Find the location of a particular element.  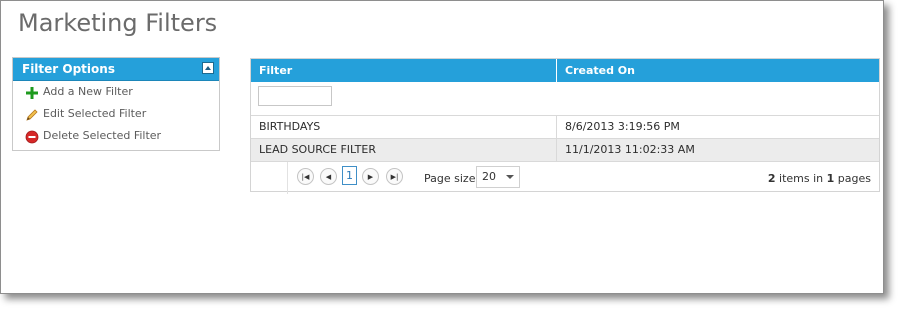

pages-count: 1 is located at coordinates (830, 178).